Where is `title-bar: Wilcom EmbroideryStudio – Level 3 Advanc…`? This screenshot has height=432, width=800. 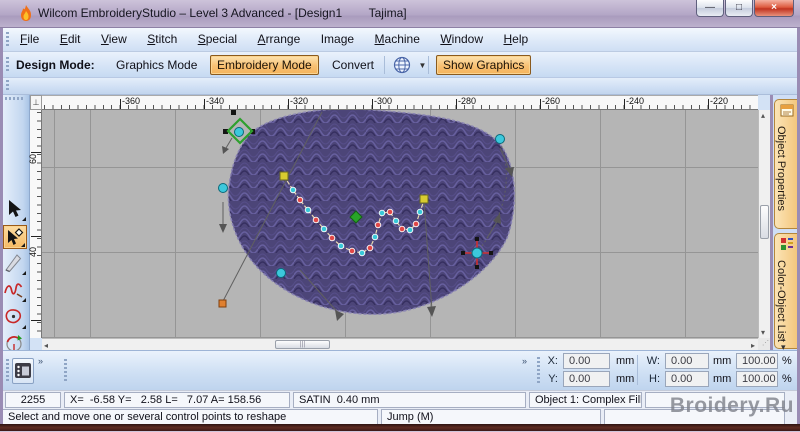
title-bar: Wilcom EmbroideryStudio – Level 3 Advanc… is located at coordinates (400, 14).